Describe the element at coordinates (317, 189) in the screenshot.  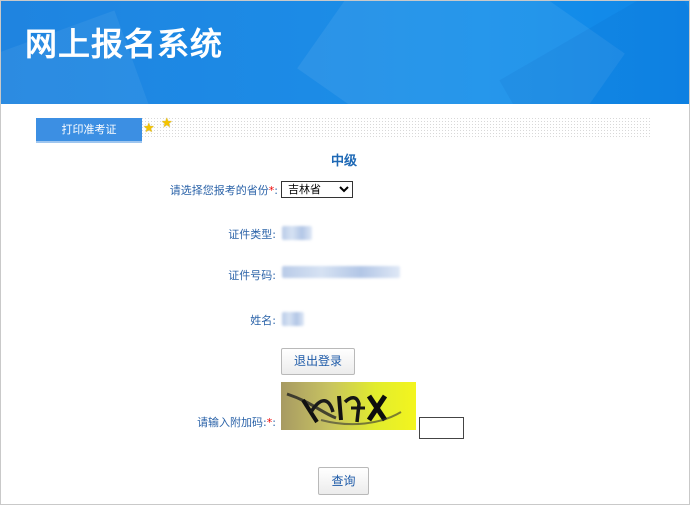
I see `province-select: 吉林省` at that location.